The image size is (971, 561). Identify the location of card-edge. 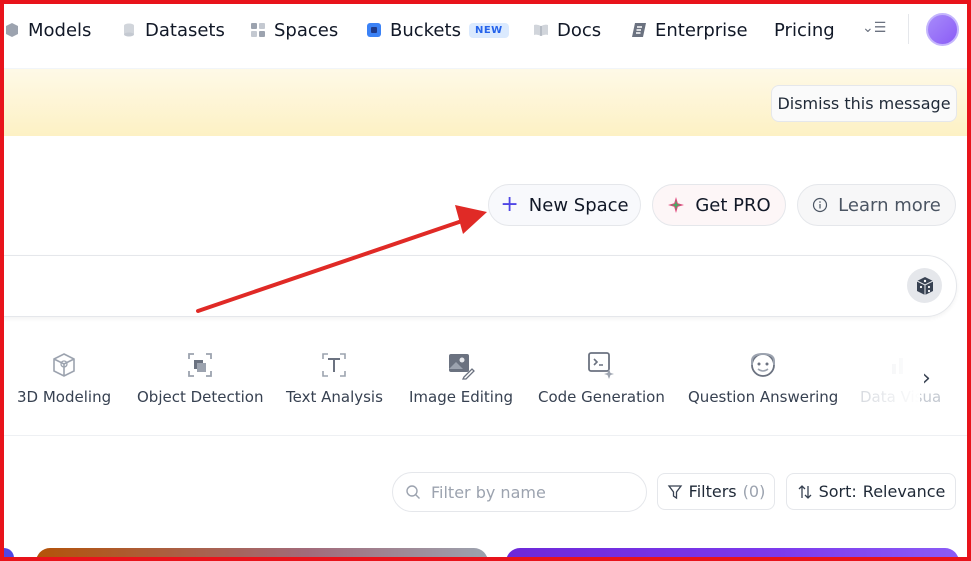
(7, 554).